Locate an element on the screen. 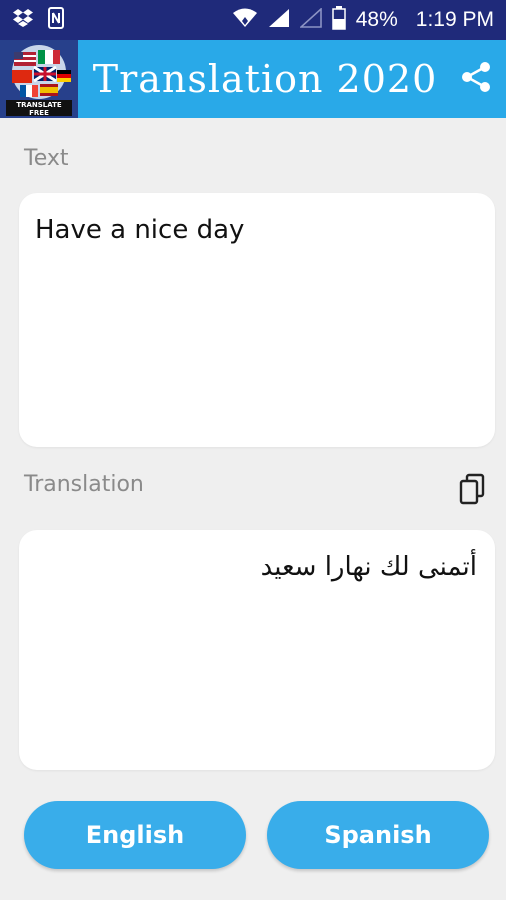 Image resolution: width=506 pixels, height=900 pixels. signal-empty-icon is located at coordinates (310, 19).